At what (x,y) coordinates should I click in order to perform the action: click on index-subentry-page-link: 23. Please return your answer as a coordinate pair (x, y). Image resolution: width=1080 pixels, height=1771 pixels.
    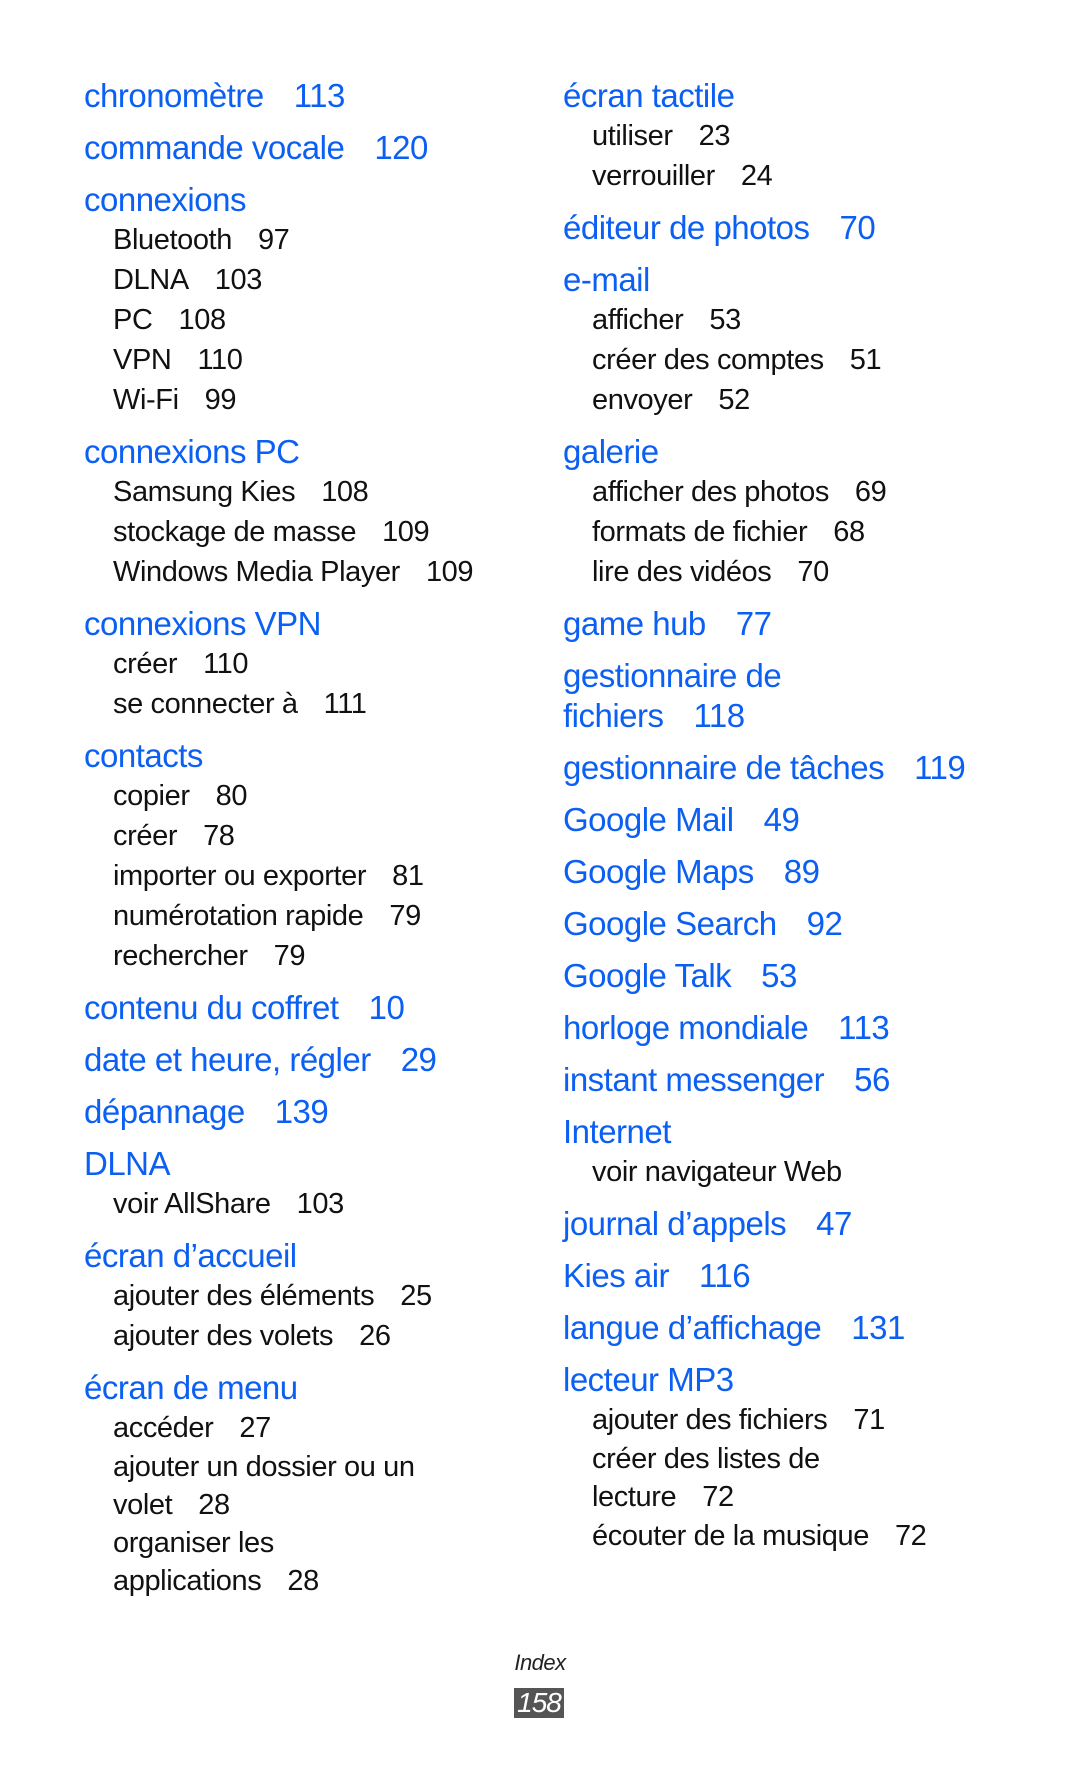
    Looking at the image, I should click on (715, 136).